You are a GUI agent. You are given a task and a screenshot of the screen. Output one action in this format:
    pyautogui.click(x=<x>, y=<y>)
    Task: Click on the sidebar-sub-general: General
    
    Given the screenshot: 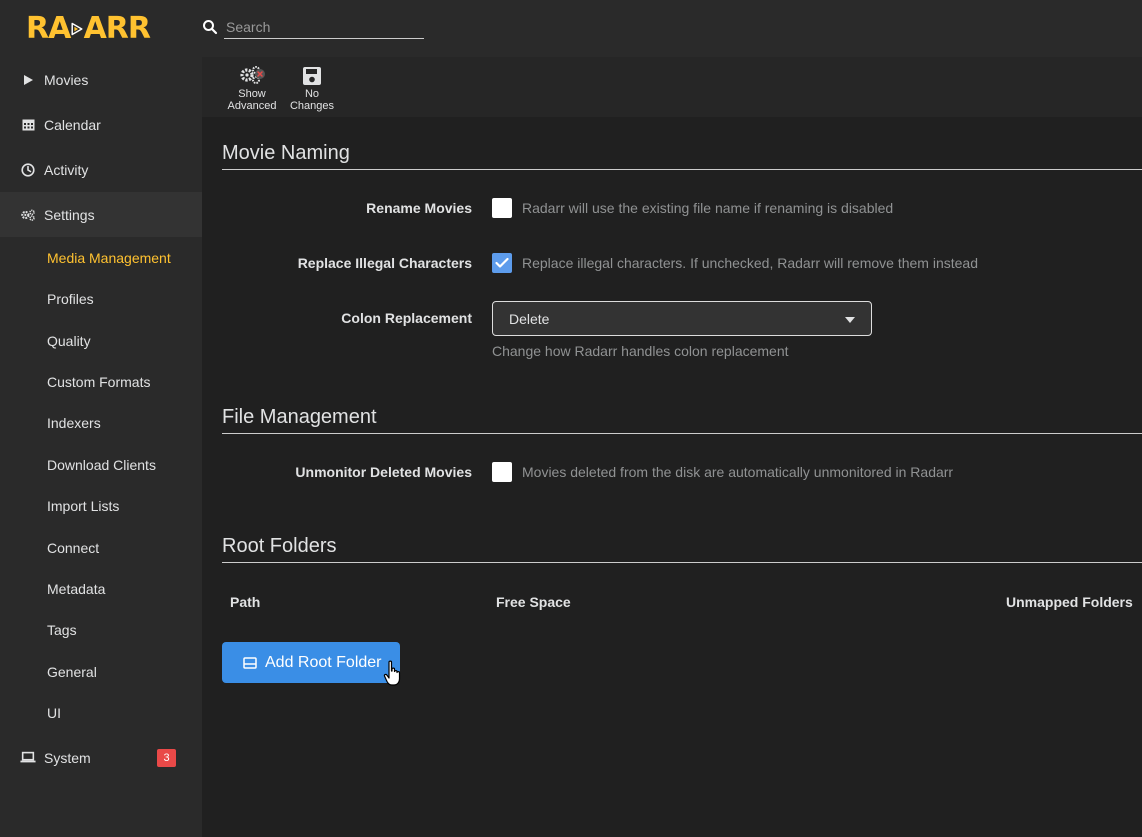 What is the action you would take?
    pyautogui.click(x=72, y=672)
    